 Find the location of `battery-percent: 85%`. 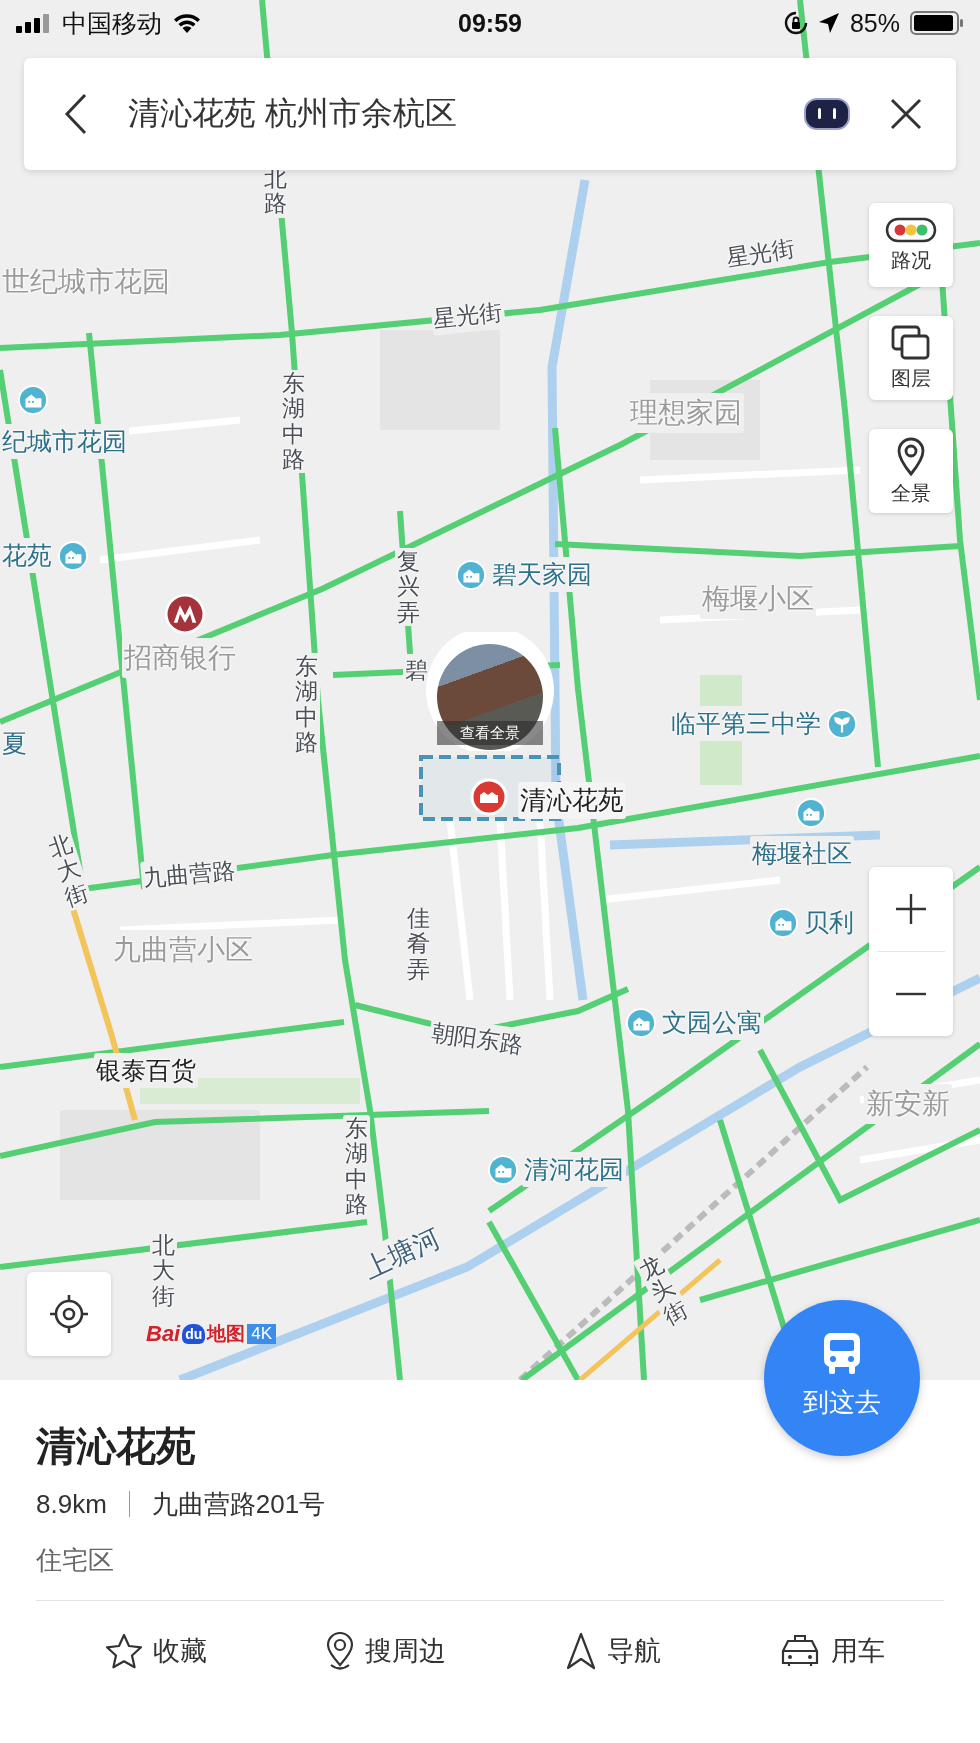

battery-percent: 85% is located at coordinates (874, 23).